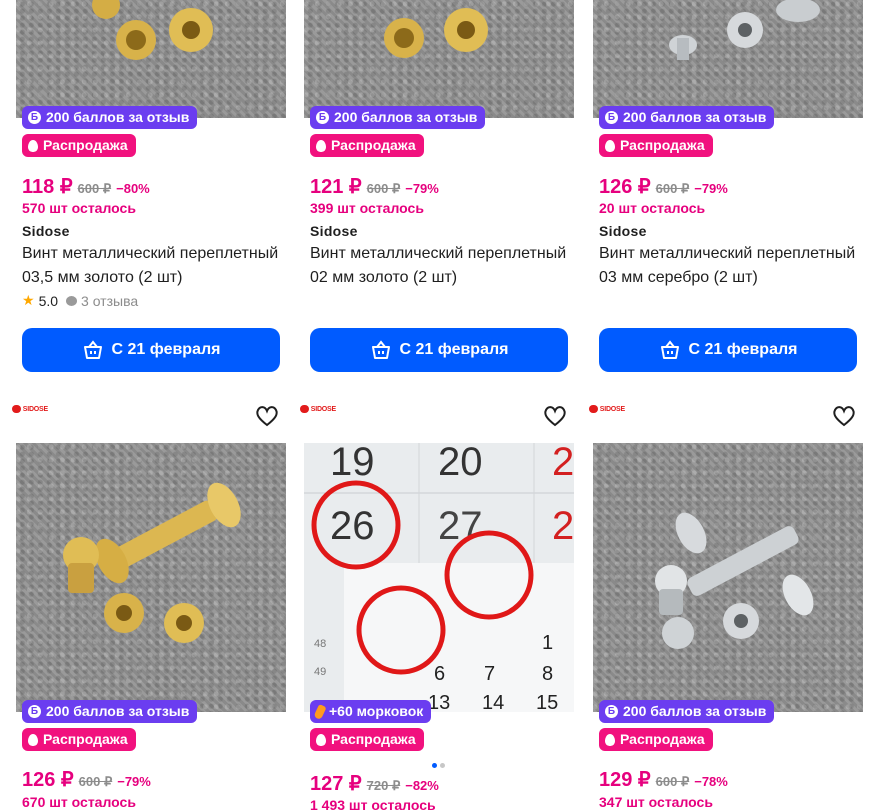 The image size is (895, 812). I want to click on stock-left: 570 шт осталось, so click(79, 208).